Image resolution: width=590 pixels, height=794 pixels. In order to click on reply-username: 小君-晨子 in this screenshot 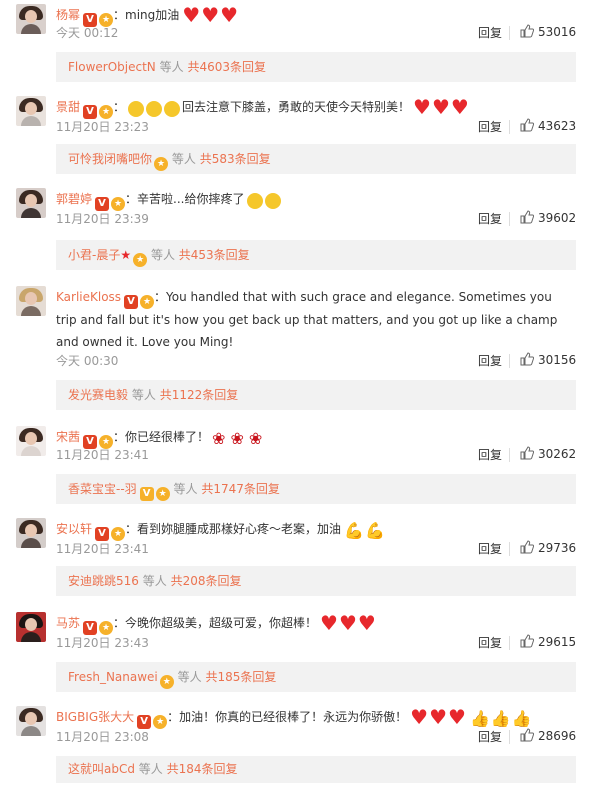, I will do `click(94, 255)`.